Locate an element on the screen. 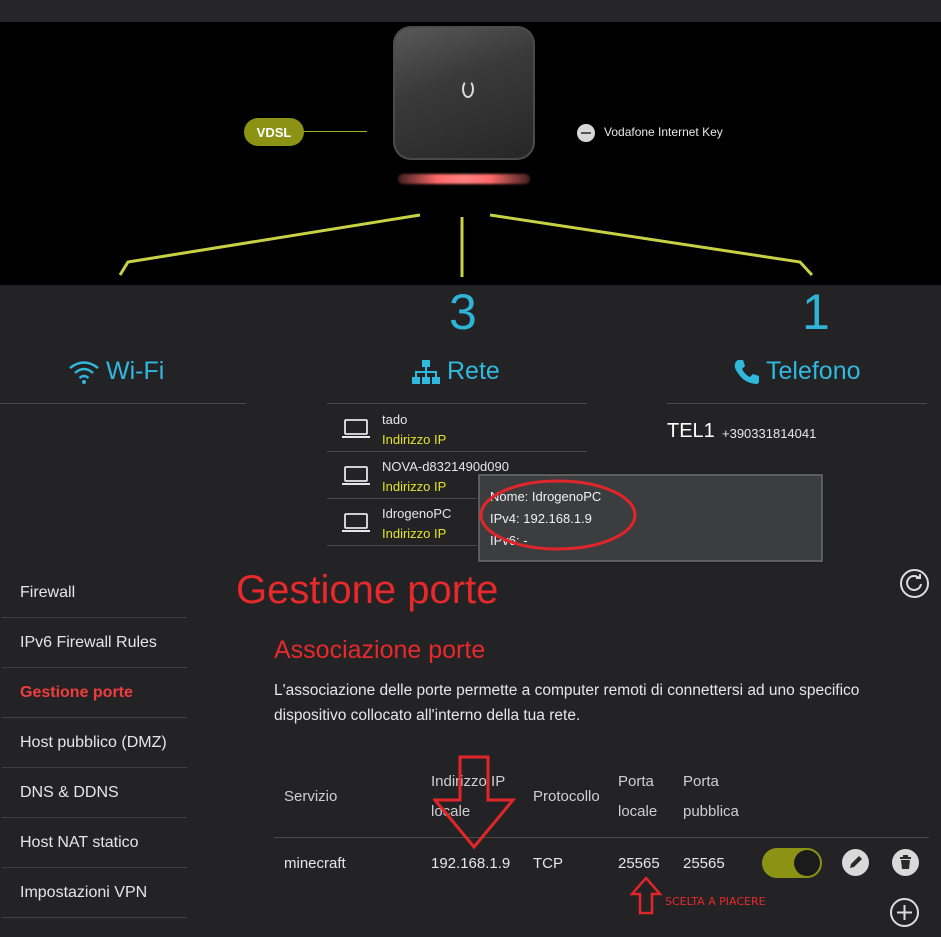  phone-icon is located at coordinates (746, 371).